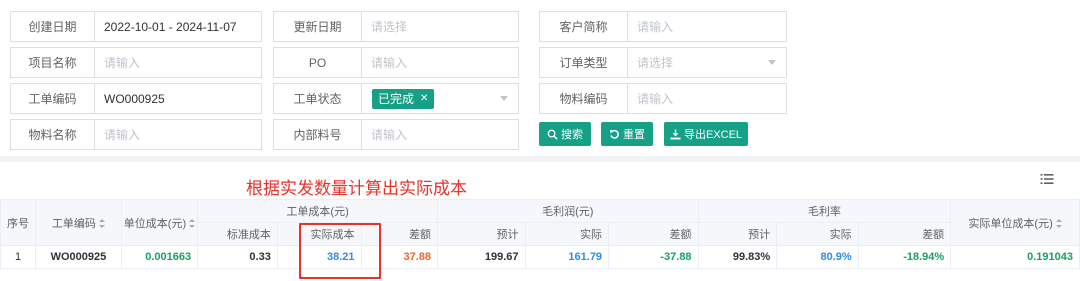  I want to click on col-wo-code: 工单编码, so click(78, 222).